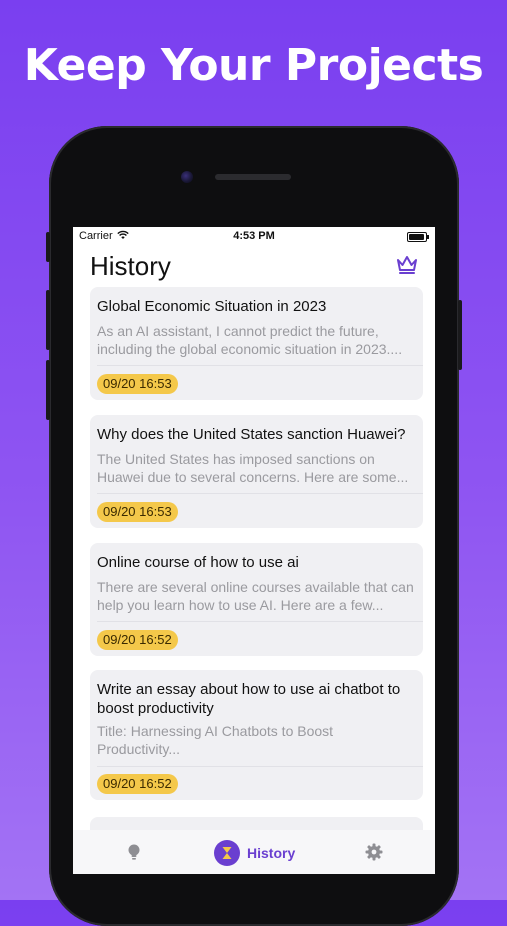 The width and height of the screenshot is (507, 926). I want to click on lightbulb-icon, so click(134, 852).